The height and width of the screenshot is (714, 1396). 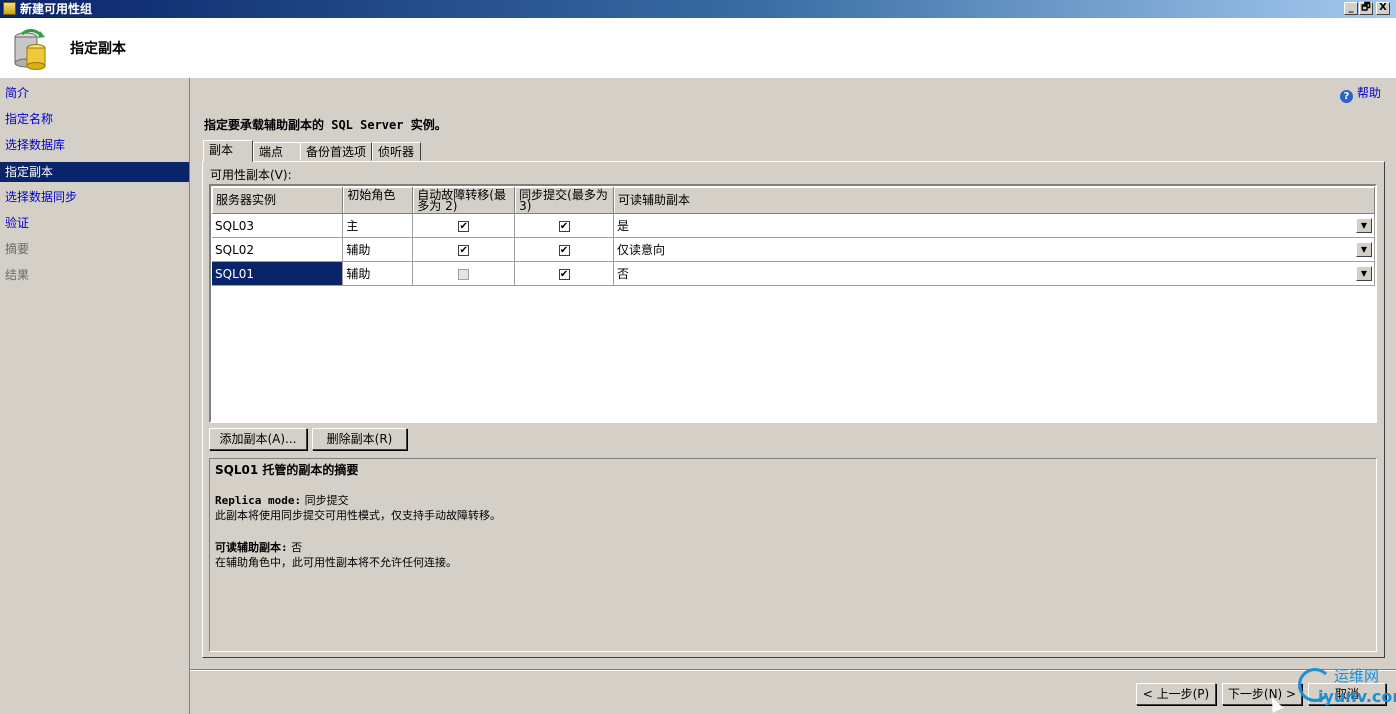 What do you see at coordinates (17, 275) in the screenshot?
I see `nav-item-results: 结果` at bounding box center [17, 275].